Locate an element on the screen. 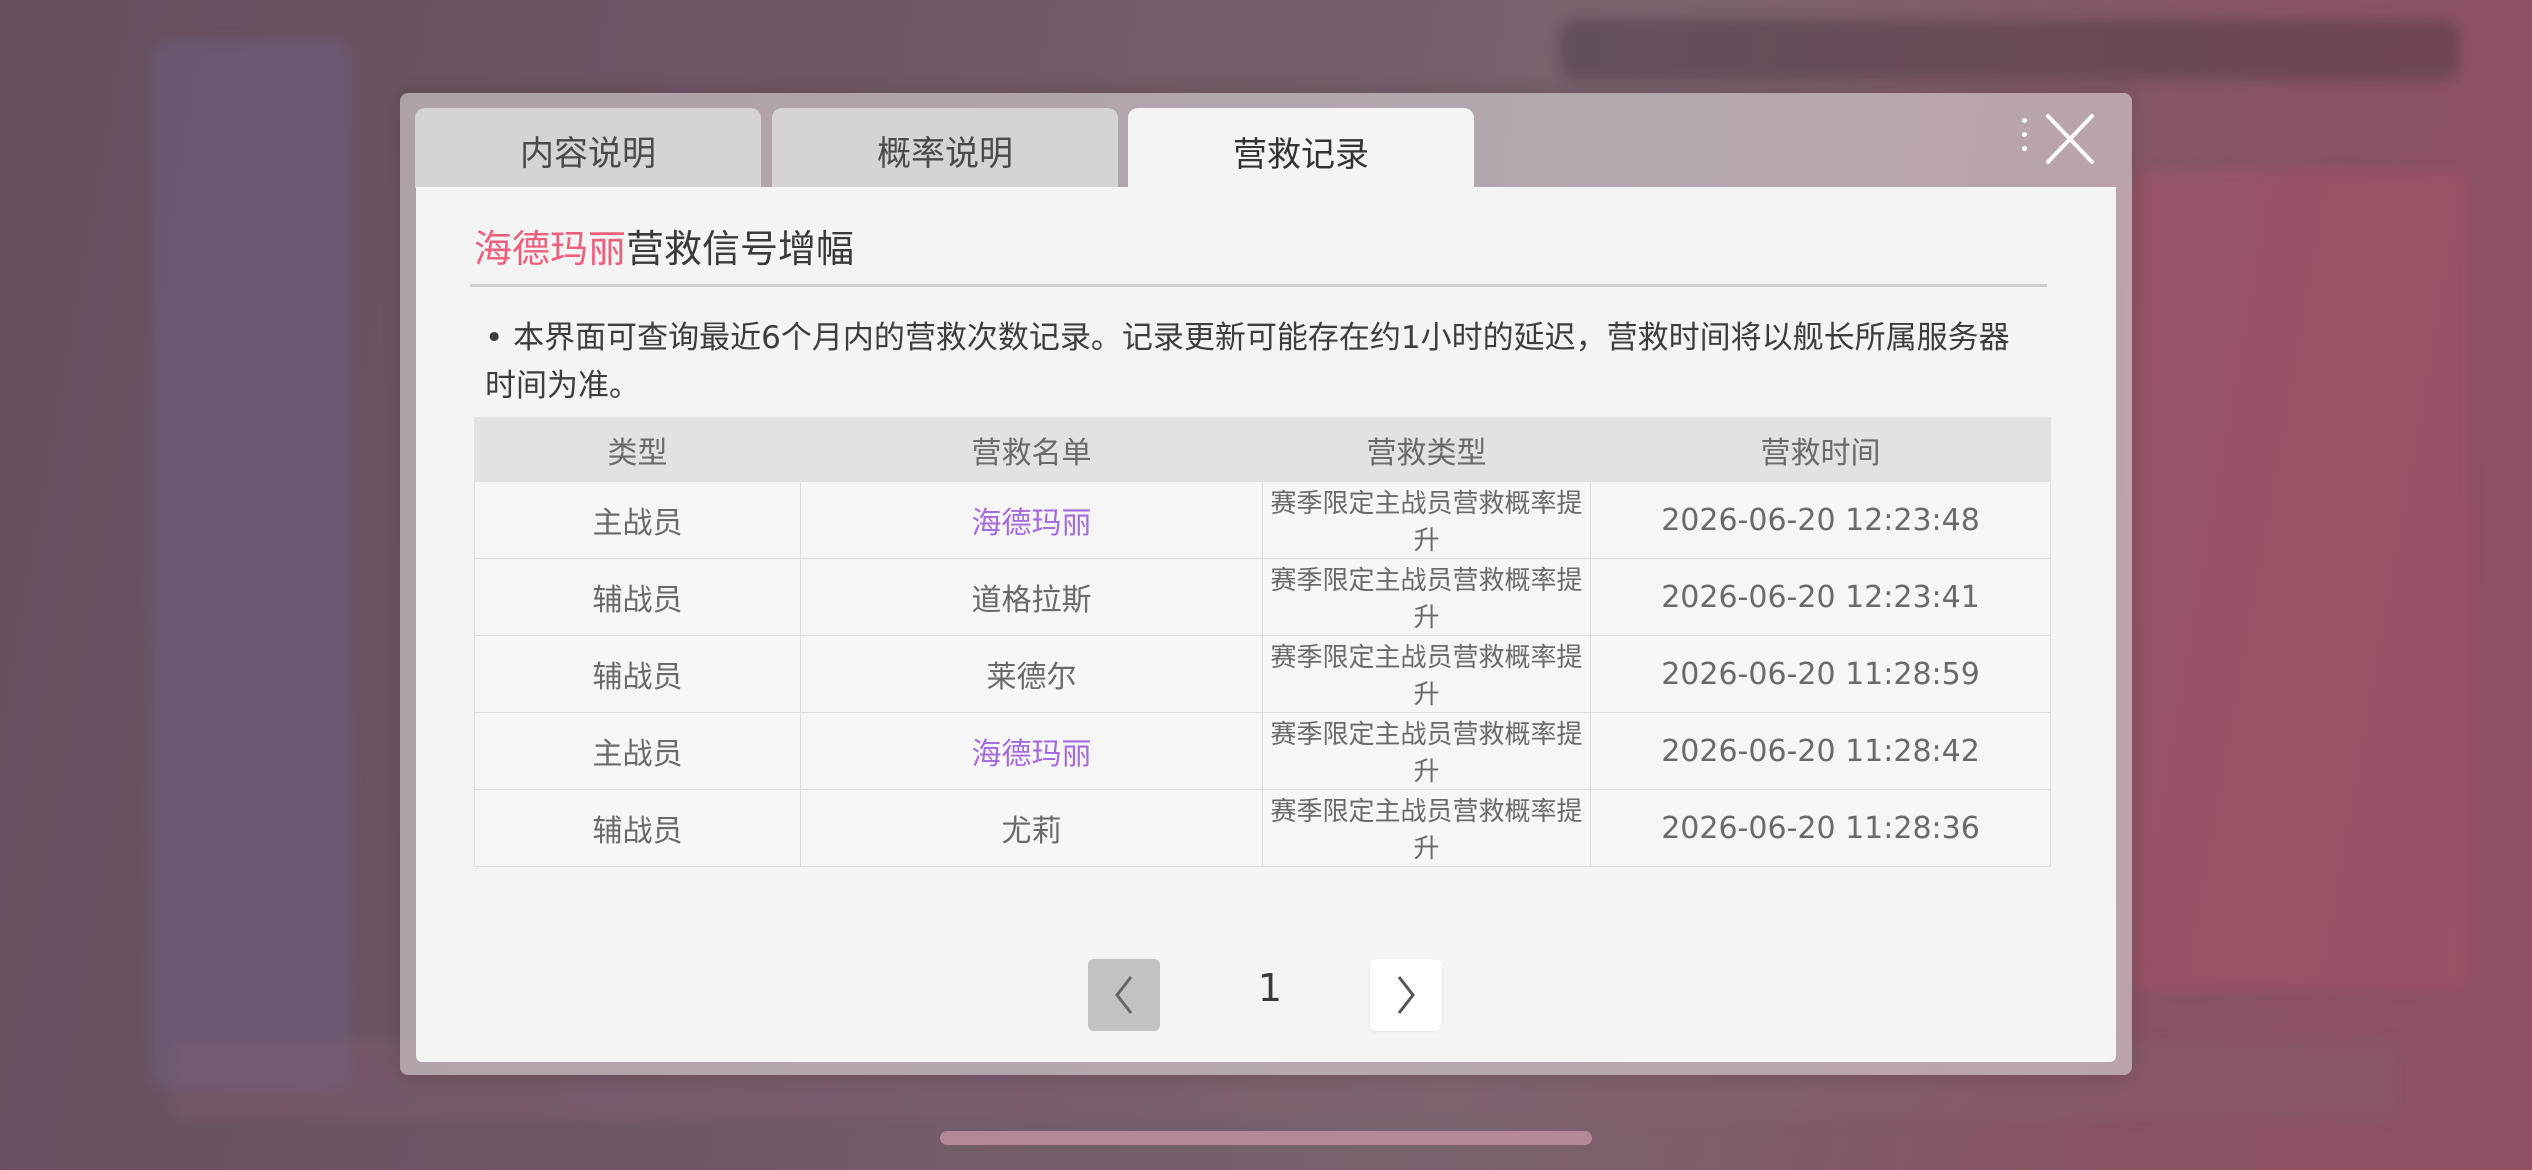 The image size is (2532, 1170). tab-content-description: 内容说明 is located at coordinates (588, 148).